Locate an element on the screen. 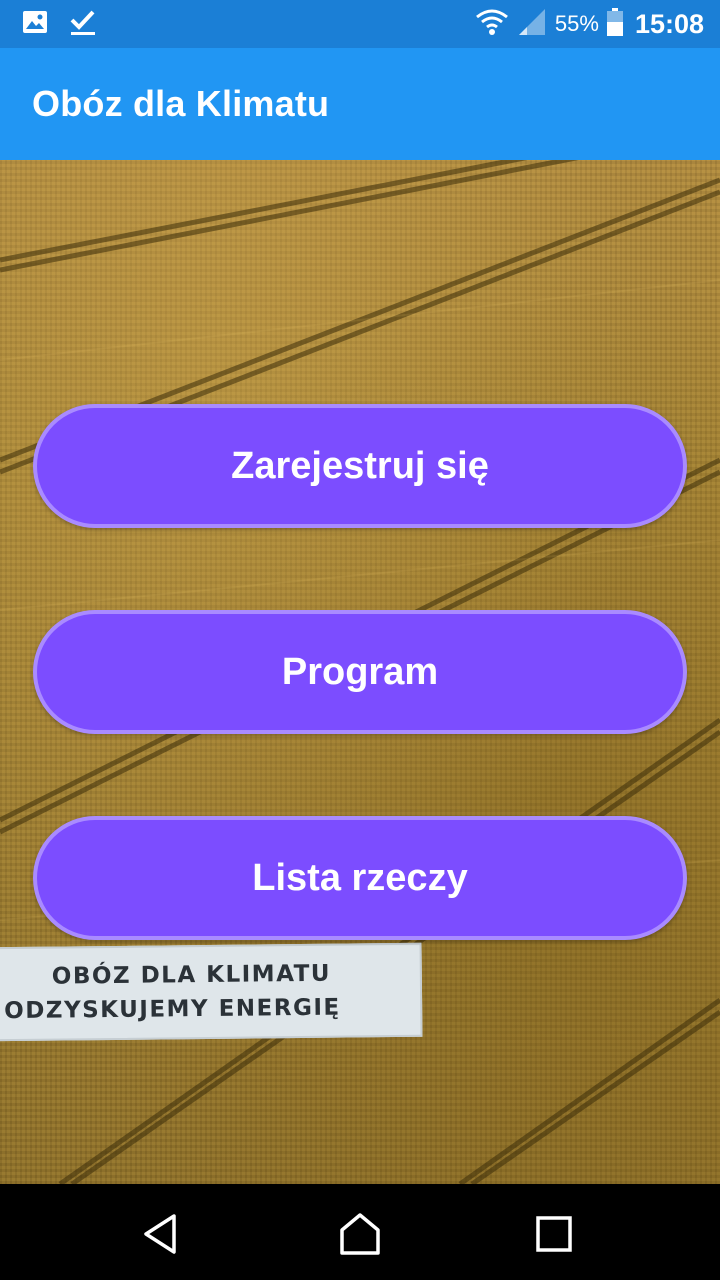  home-icon is located at coordinates (360, 1234).